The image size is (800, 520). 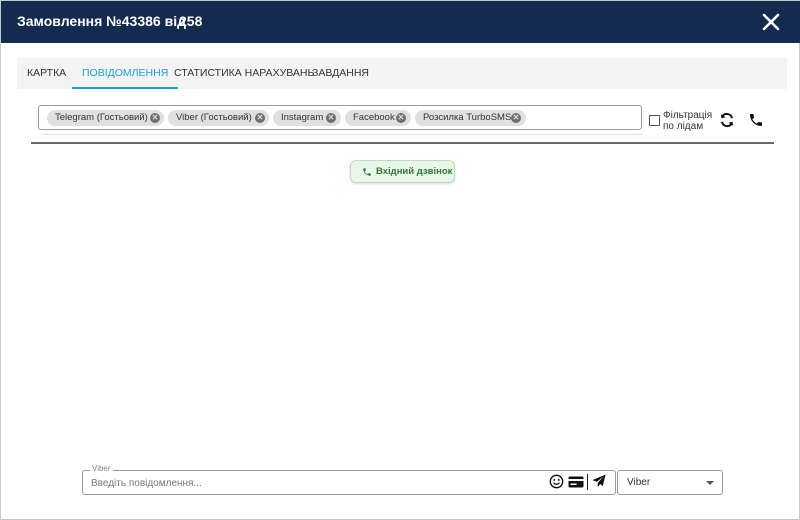 I want to click on chip-label: Розсилка TurboSMS, so click(x=467, y=117).